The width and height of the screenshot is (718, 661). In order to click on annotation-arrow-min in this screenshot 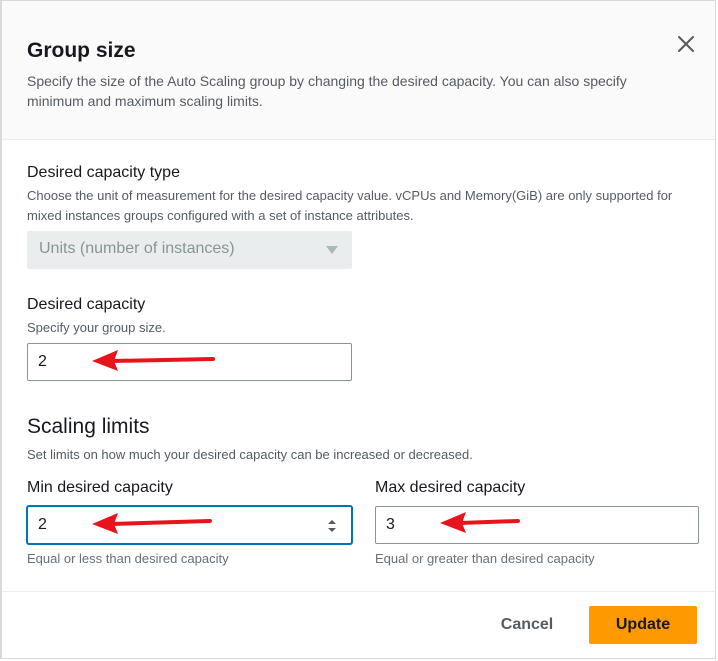, I will do `click(152, 523)`.